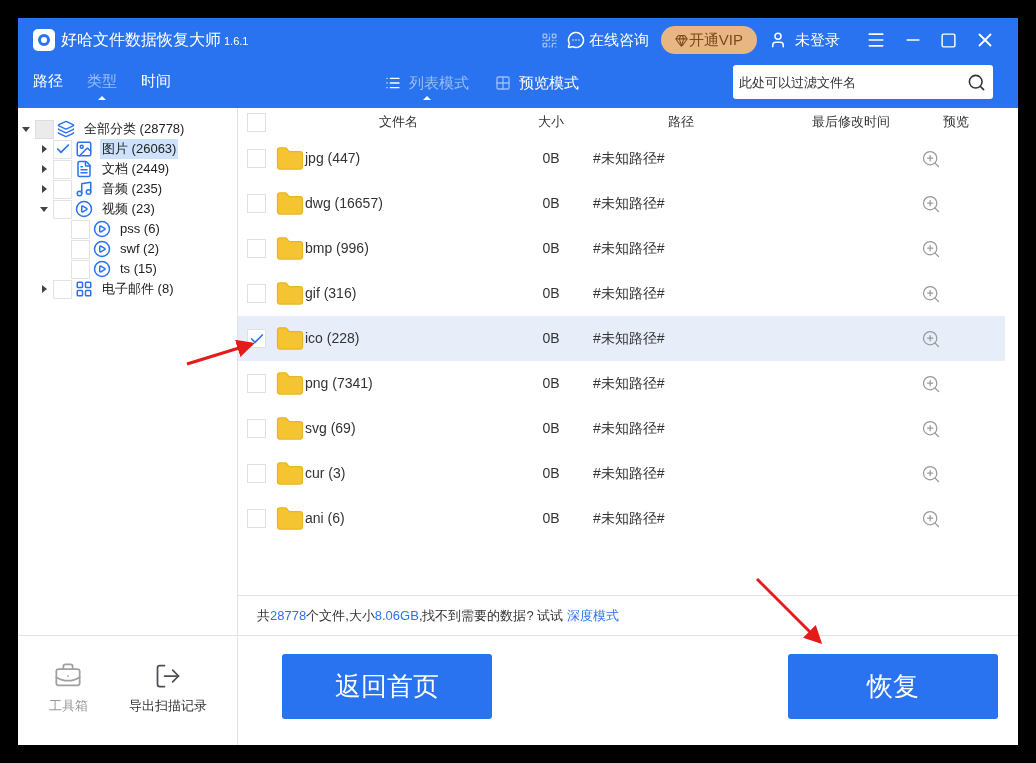 This screenshot has width=1036, height=763. I want to click on file-name: bmp (996), so click(337, 248).